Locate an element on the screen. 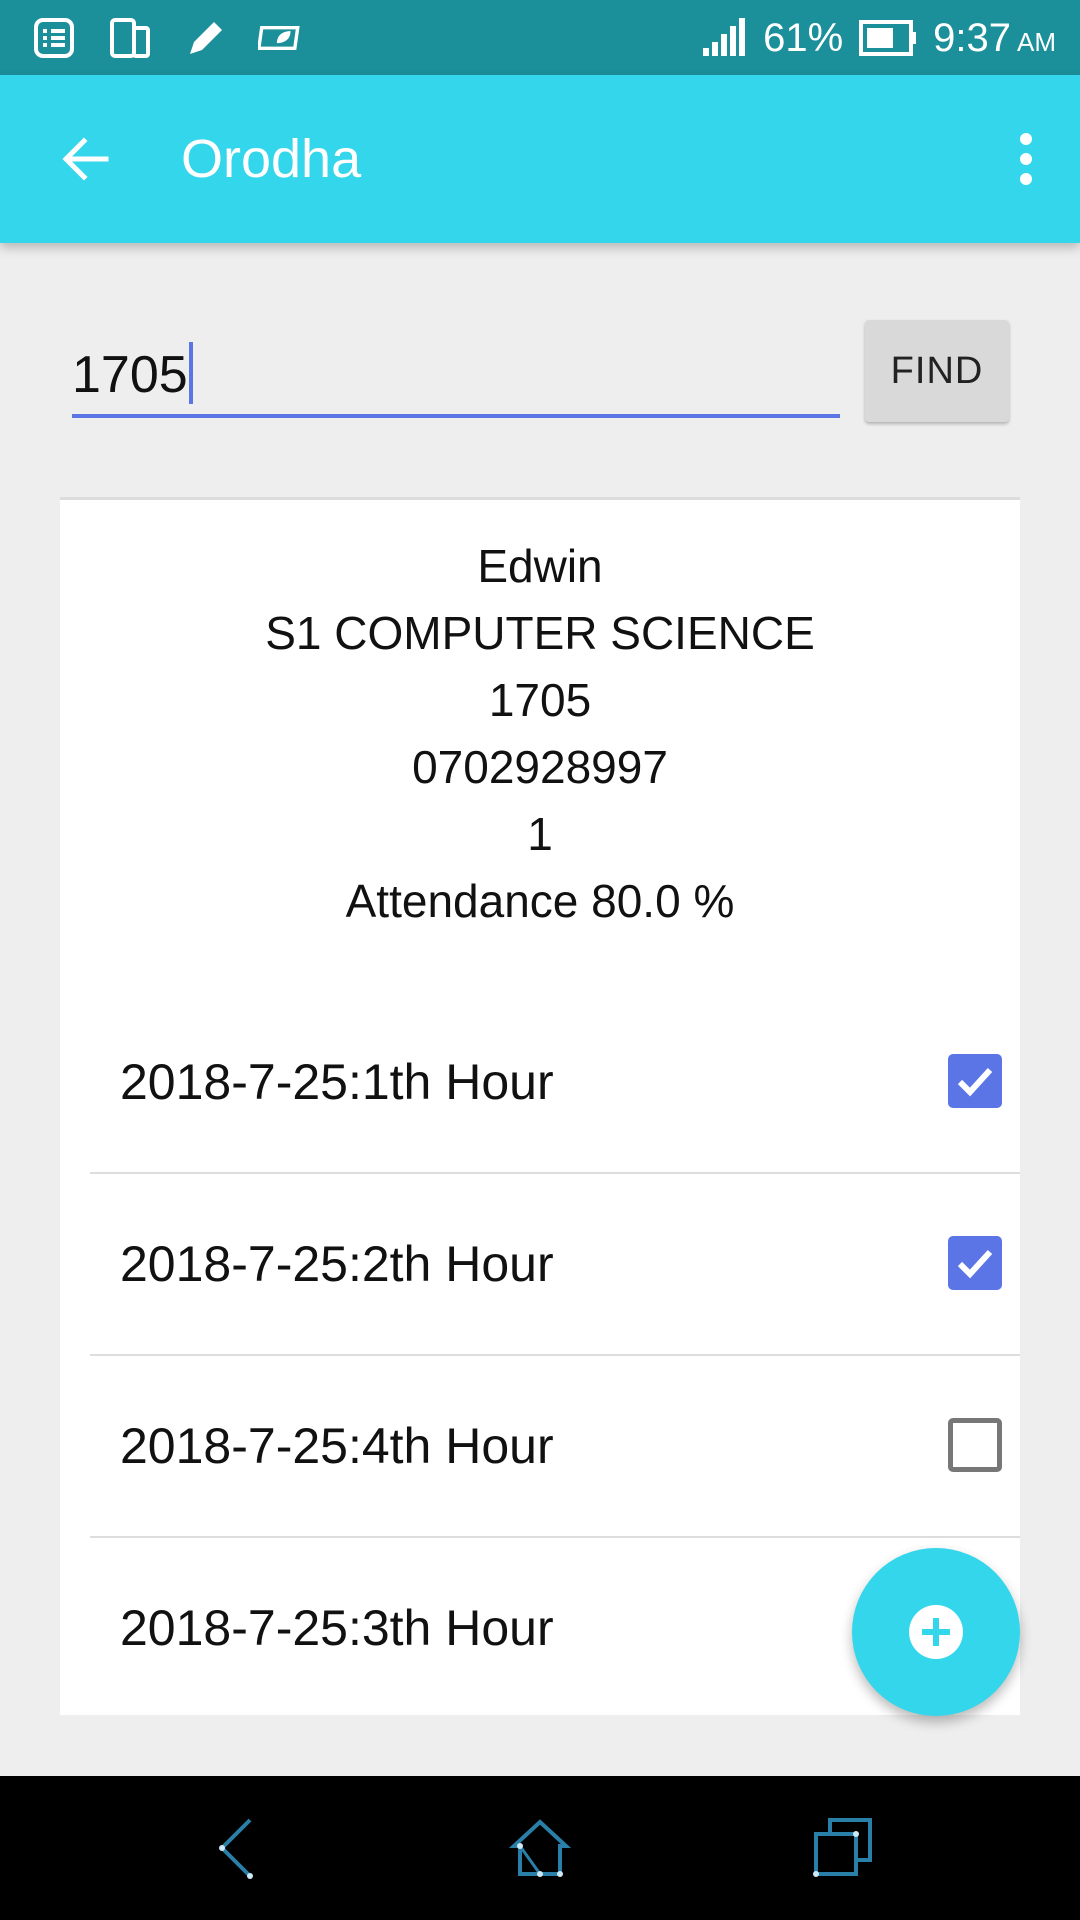 Image resolution: width=1080 pixels, height=1920 pixels. add-fab-button is located at coordinates (936, 1632).